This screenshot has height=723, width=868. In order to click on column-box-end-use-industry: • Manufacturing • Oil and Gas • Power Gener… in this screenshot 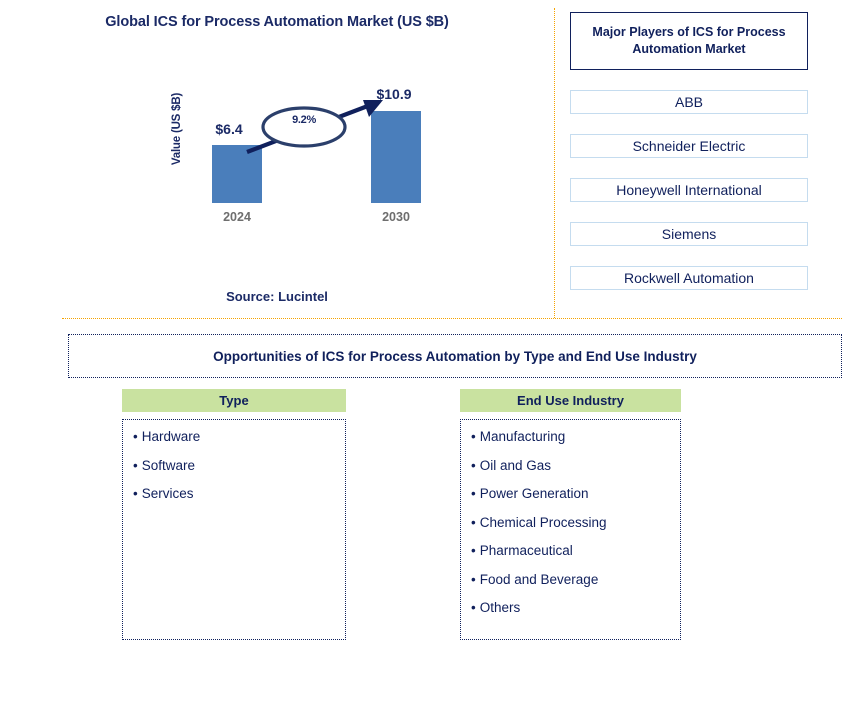, I will do `click(570, 529)`.